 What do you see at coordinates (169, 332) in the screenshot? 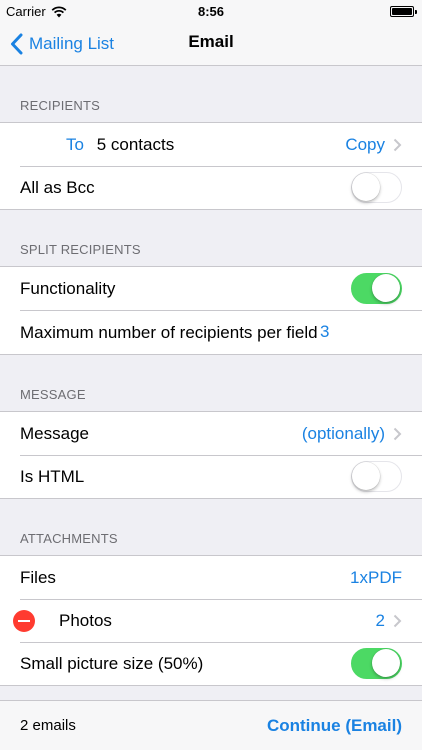
I see `max-recipients-label: Maximum number of recipients per field` at bounding box center [169, 332].